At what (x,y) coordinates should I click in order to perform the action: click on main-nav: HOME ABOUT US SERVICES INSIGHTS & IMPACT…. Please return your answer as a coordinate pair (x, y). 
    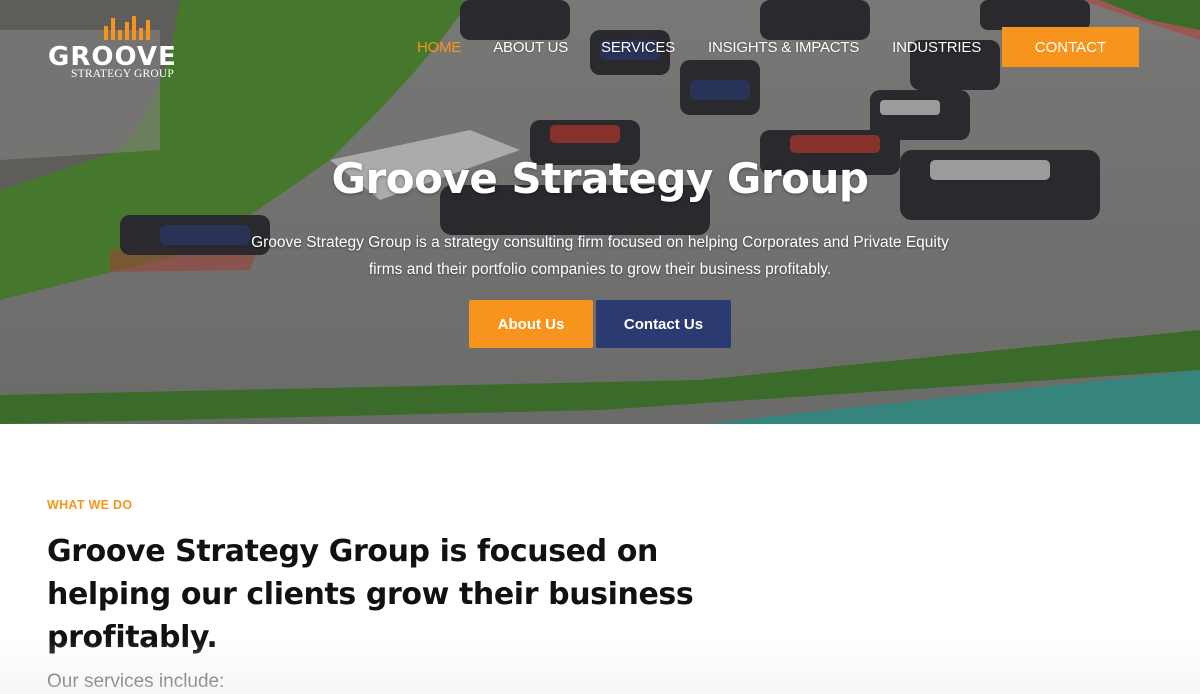
    Looking at the image, I should click on (715, 47).